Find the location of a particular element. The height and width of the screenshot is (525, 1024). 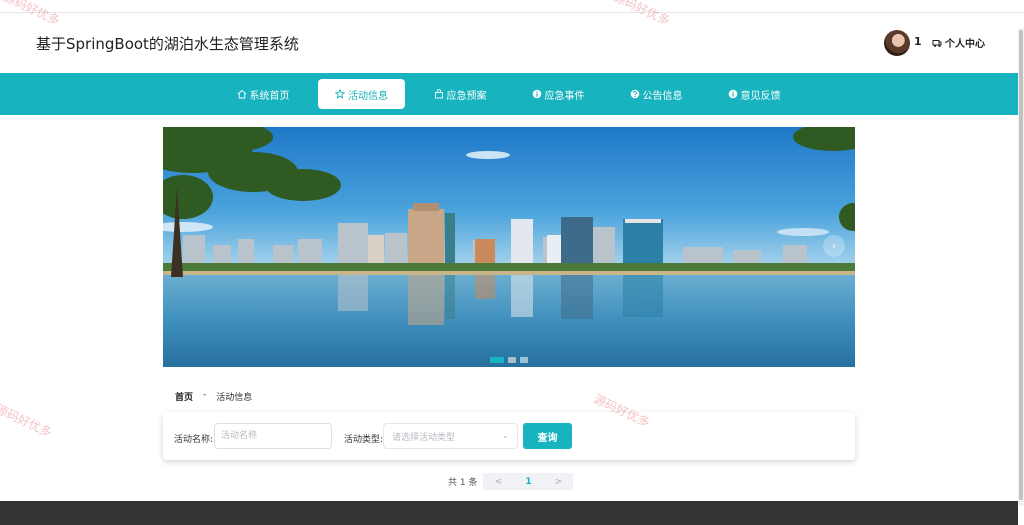

site-header: 基于SpringBoot的湖泊水生态管理系统 1 个人中心 is located at coordinates (512, 43).